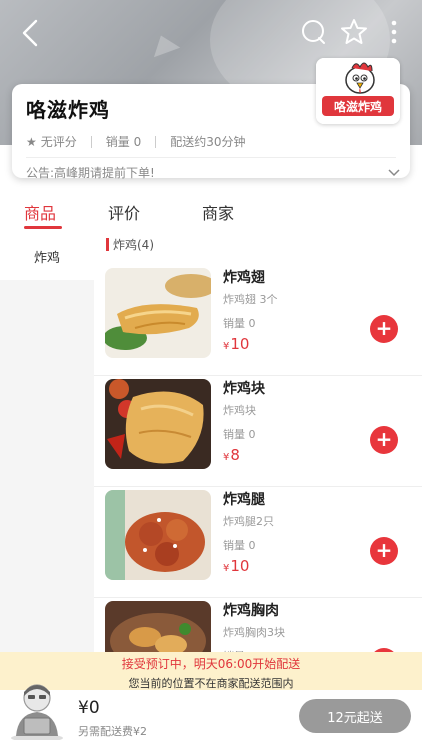 This screenshot has height=750, width=422. I want to click on product-price: ¥8, so click(231, 455).